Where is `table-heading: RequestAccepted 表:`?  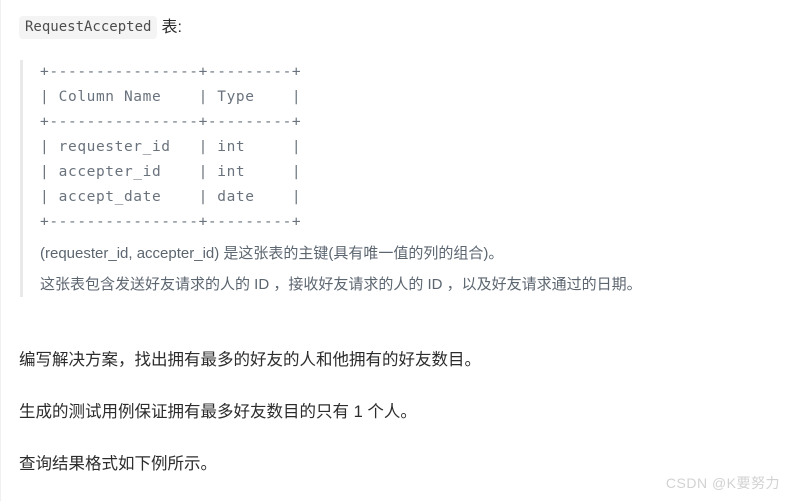
table-heading: RequestAccepted 表: is located at coordinates (100, 27).